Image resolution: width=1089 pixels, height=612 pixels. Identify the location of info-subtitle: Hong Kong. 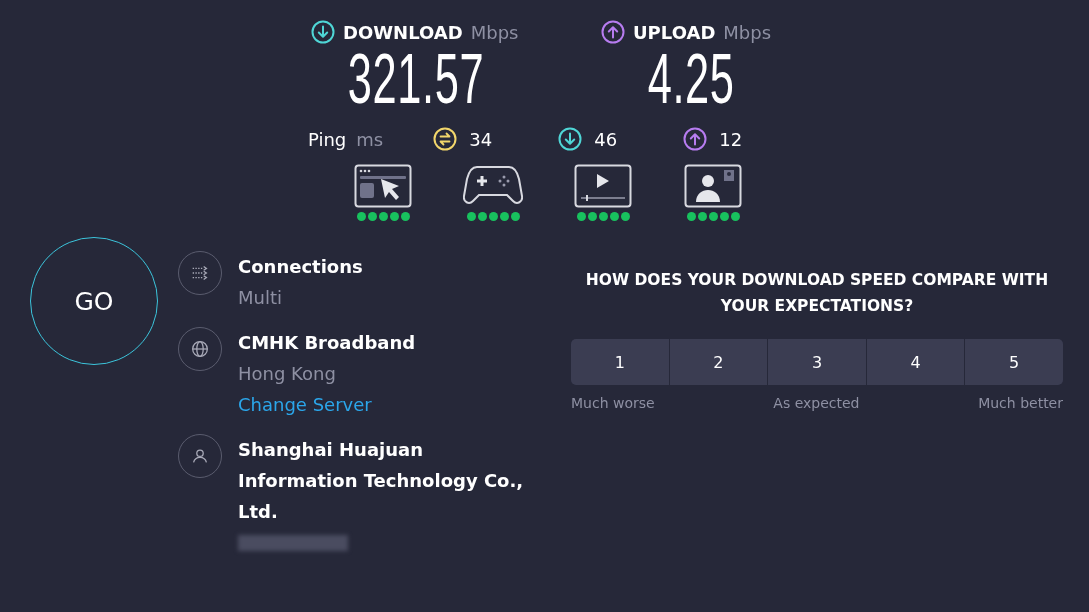
(287, 374).